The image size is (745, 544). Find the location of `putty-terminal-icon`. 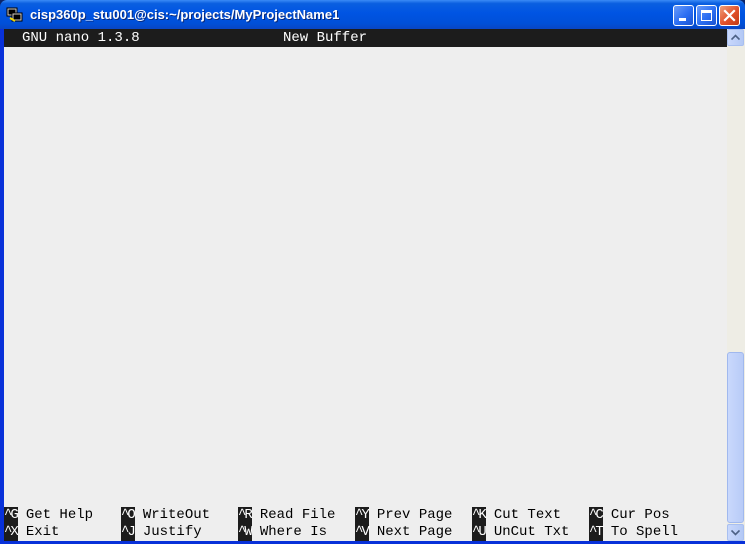

putty-terminal-icon is located at coordinates (14, 14).